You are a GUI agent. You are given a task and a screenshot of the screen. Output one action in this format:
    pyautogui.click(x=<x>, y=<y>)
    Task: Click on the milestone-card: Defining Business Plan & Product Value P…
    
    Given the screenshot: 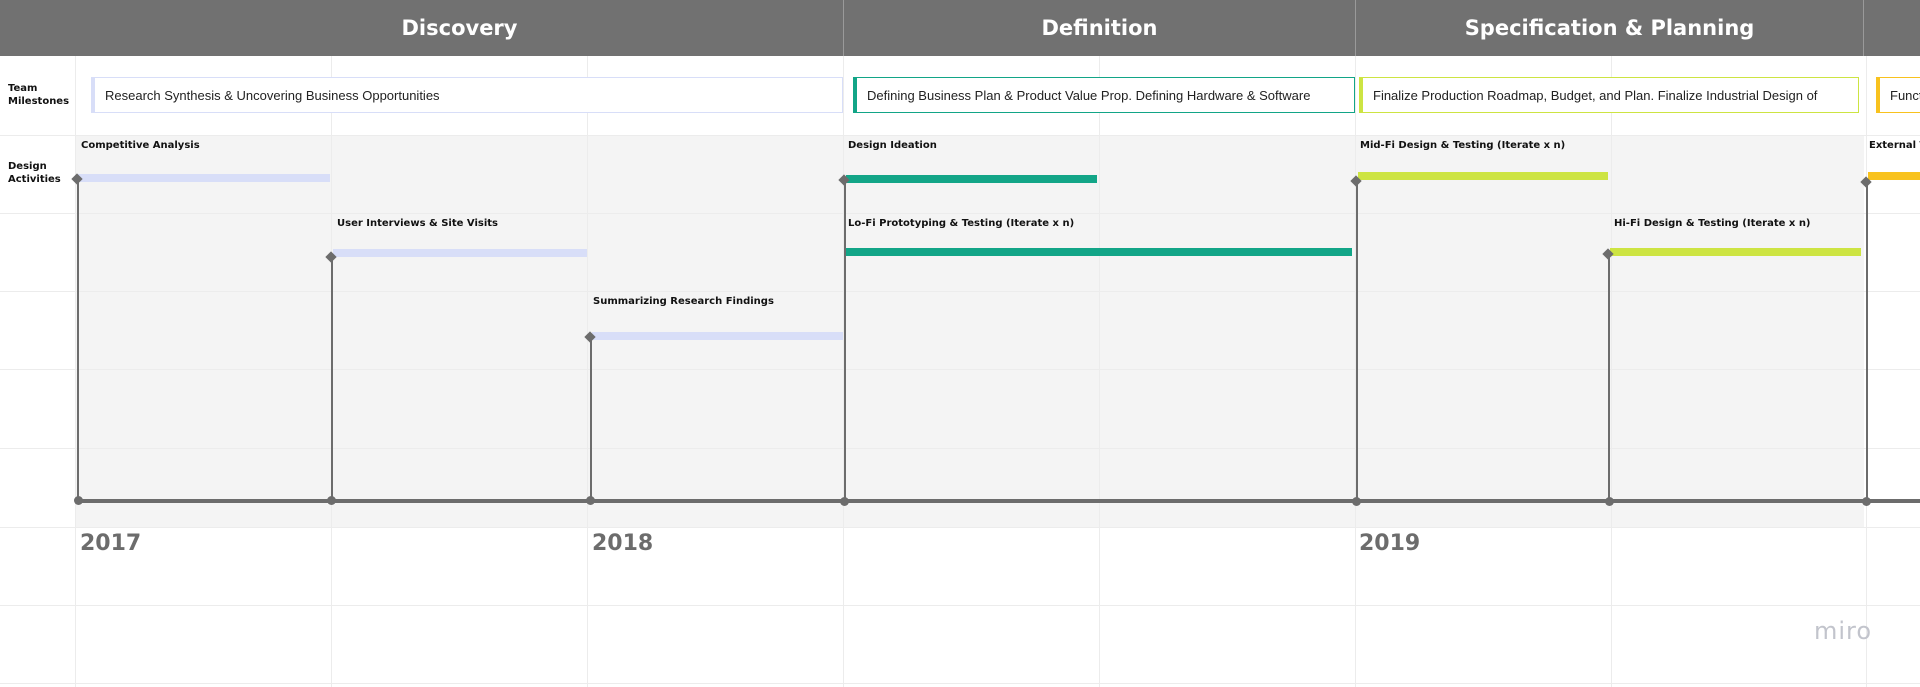 What is the action you would take?
    pyautogui.click(x=1104, y=95)
    